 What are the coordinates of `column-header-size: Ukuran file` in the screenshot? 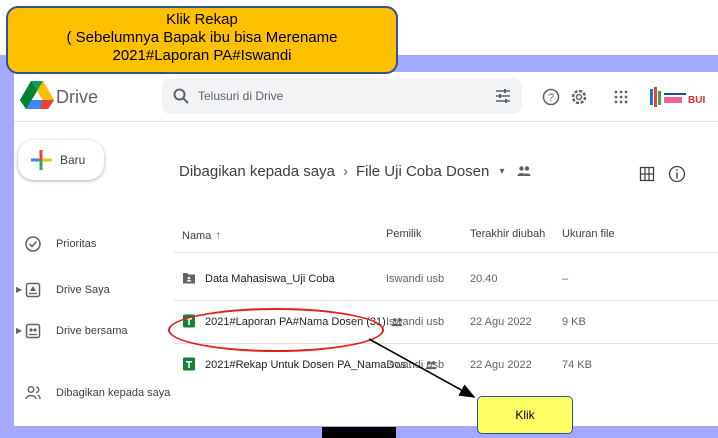 It's located at (588, 234).